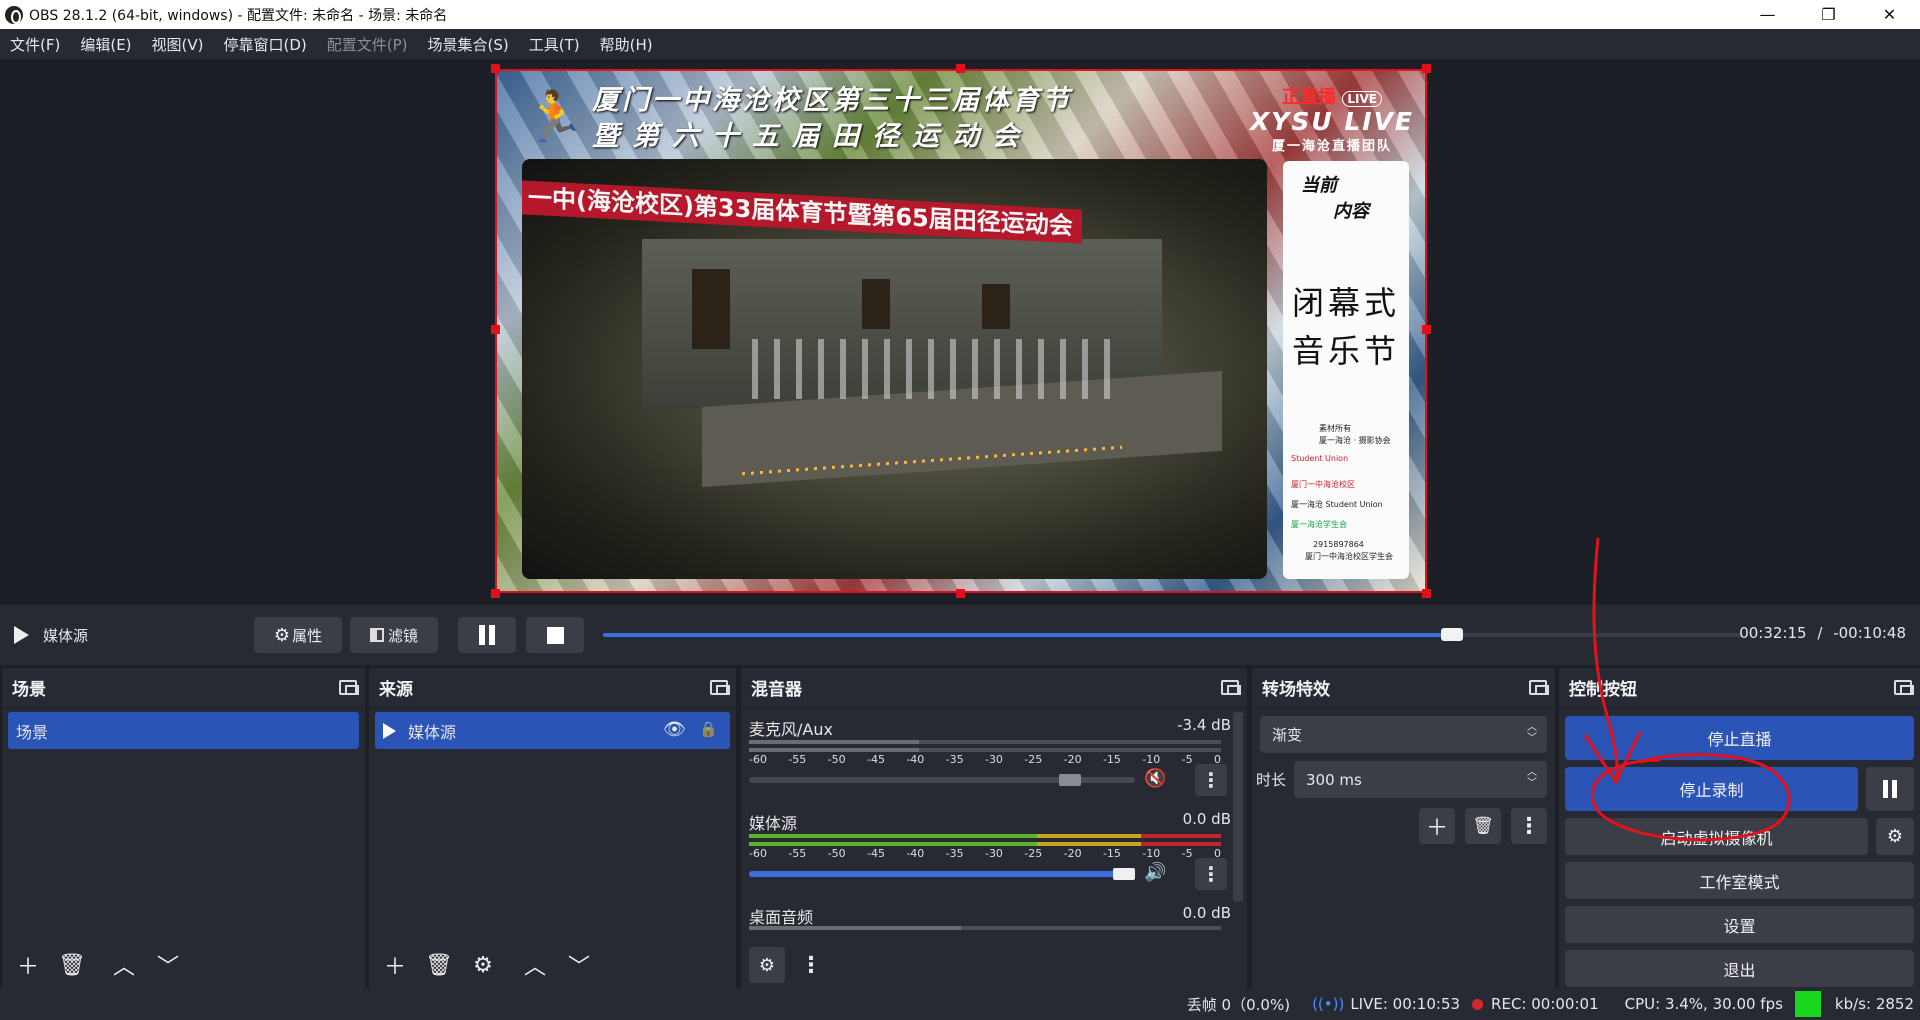 The image size is (1920, 1020). What do you see at coordinates (1828, 14) in the screenshot?
I see `restore-button: ❐` at bounding box center [1828, 14].